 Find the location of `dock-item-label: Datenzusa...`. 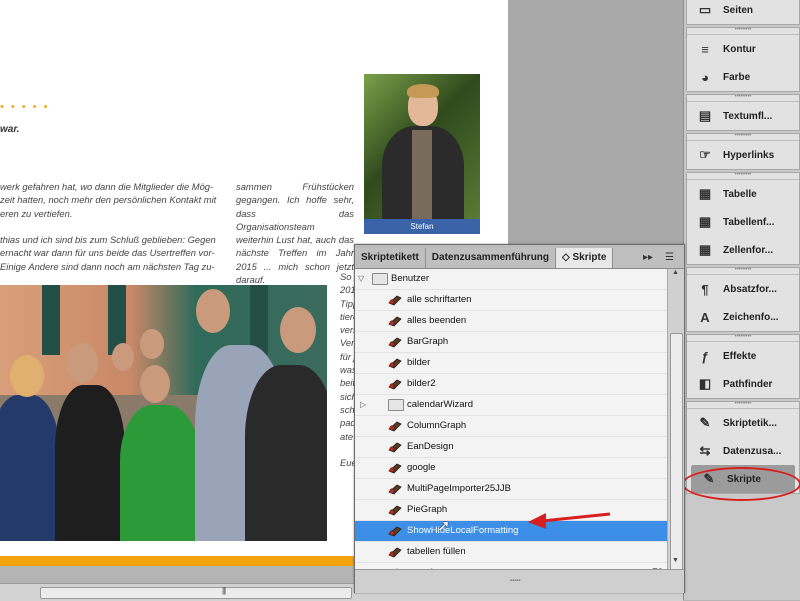

dock-item-label: Datenzusa... is located at coordinates (752, 451).